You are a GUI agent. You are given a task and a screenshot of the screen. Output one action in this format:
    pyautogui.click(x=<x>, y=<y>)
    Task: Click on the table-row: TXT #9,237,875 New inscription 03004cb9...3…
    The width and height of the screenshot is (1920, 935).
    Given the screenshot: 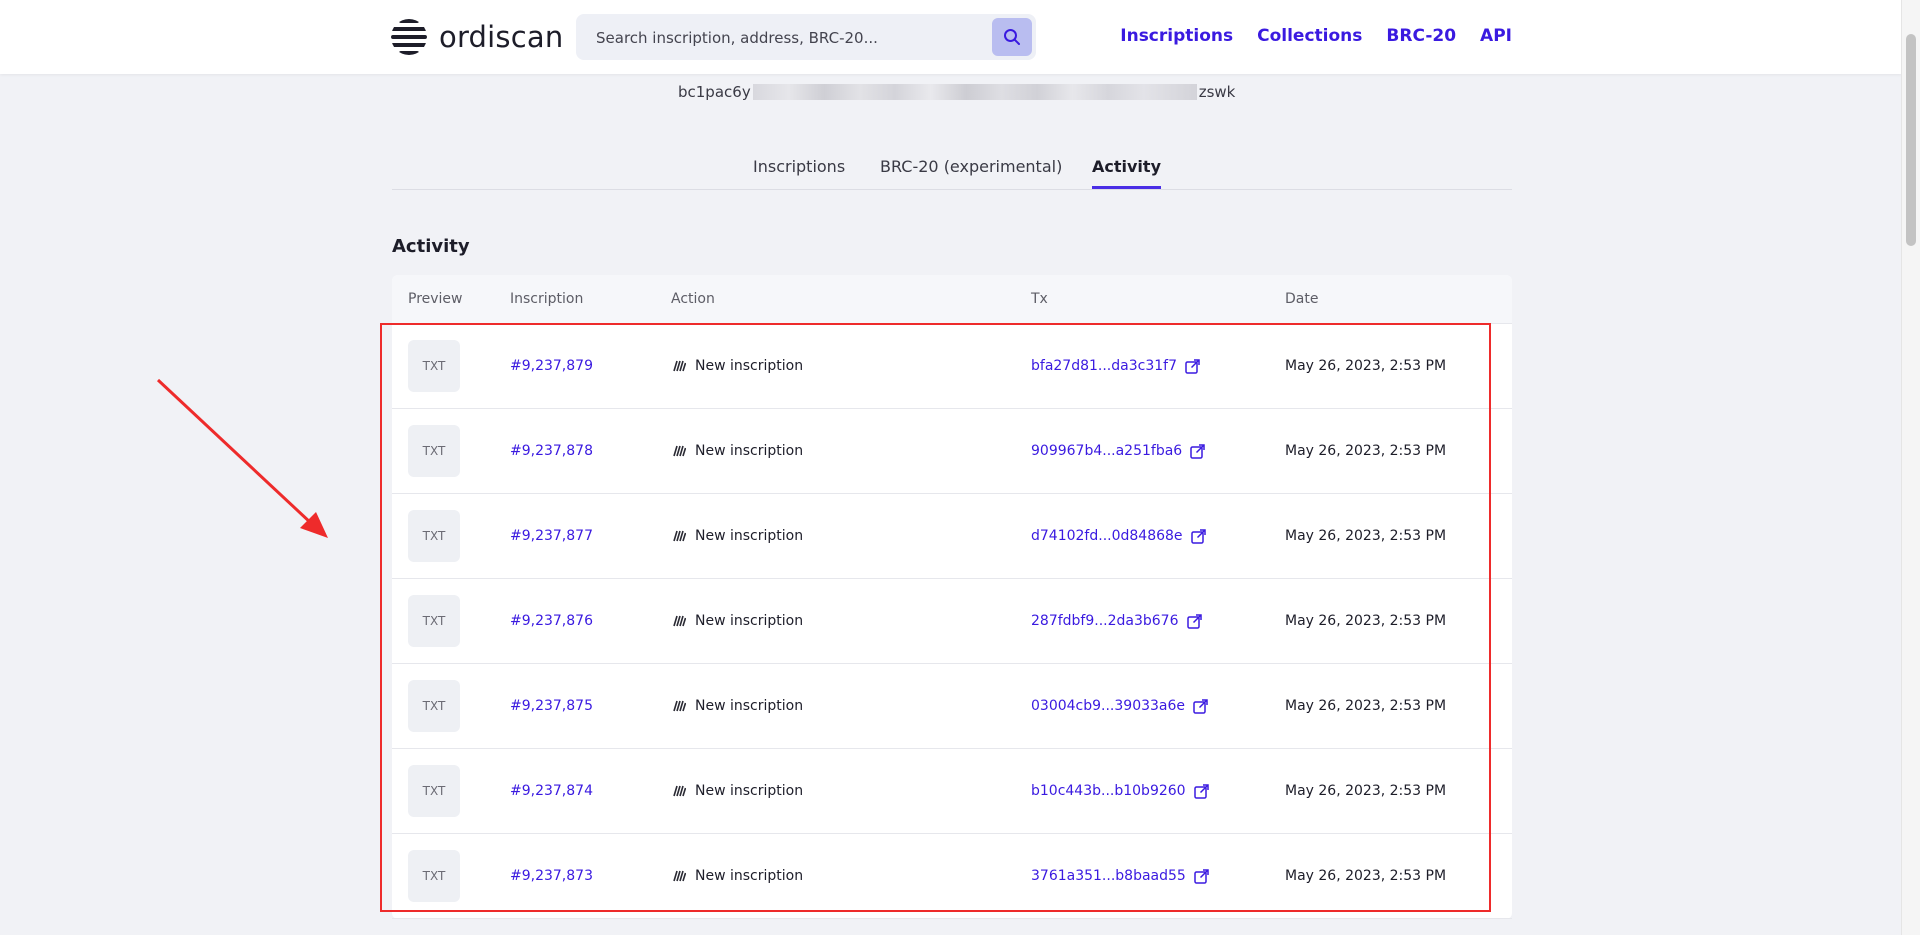 What is the action you would take?
    pyautogui.click(x=952, y=706)
    